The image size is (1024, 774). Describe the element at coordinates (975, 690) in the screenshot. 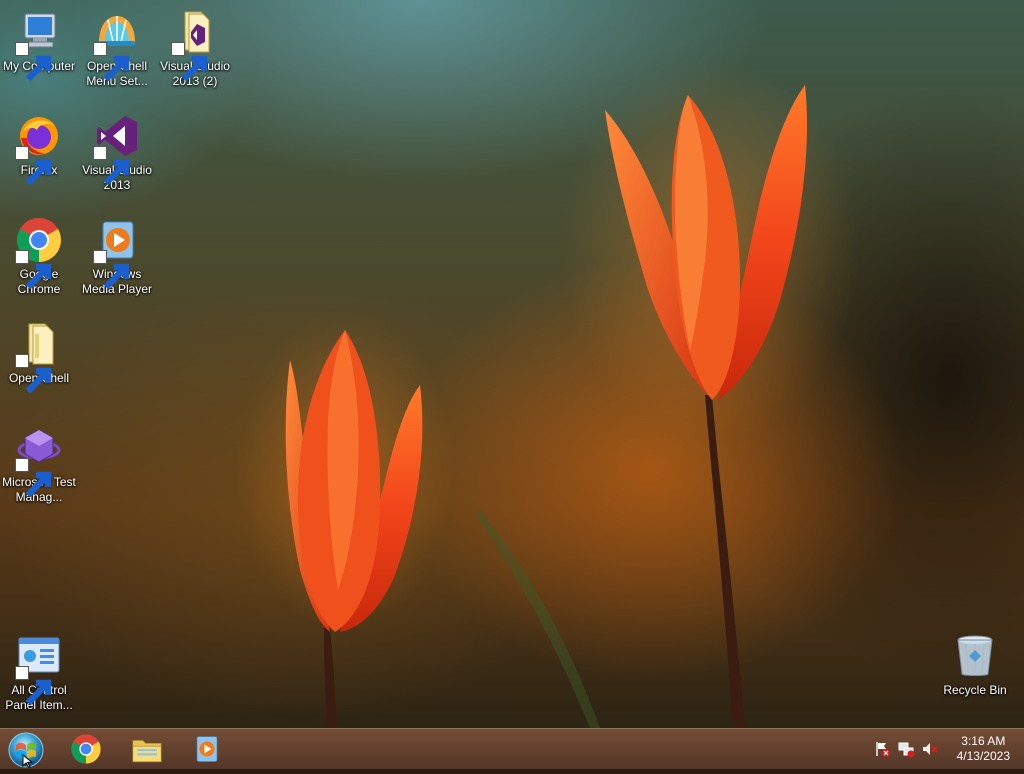

I see `icon-label: Recycle Bin` at that location.